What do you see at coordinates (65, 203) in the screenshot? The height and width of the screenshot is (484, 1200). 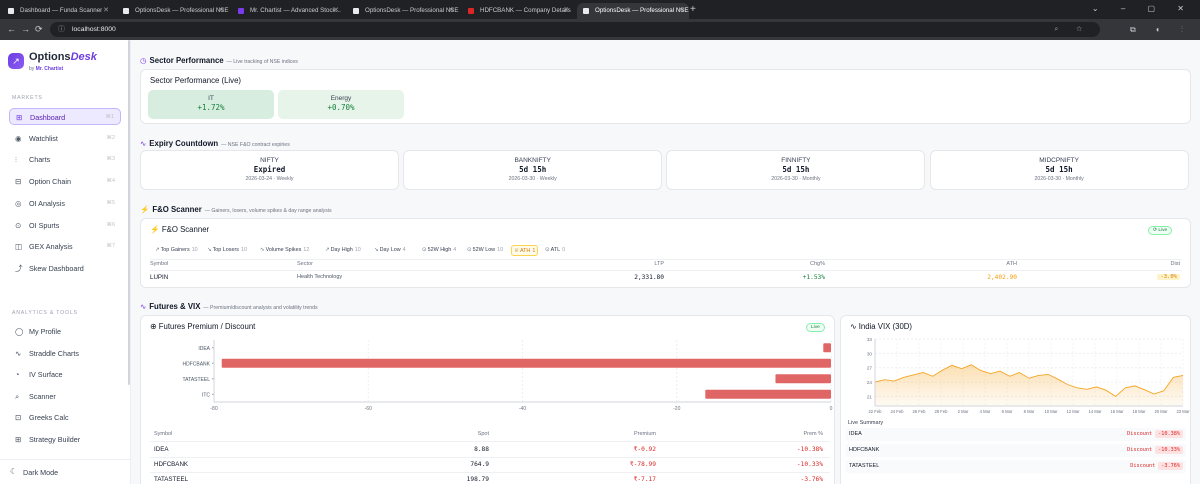 I see `sidebar-item-oi-analysis: ◎ OI Analysis ⌘5` at bounding box center [65, 203].